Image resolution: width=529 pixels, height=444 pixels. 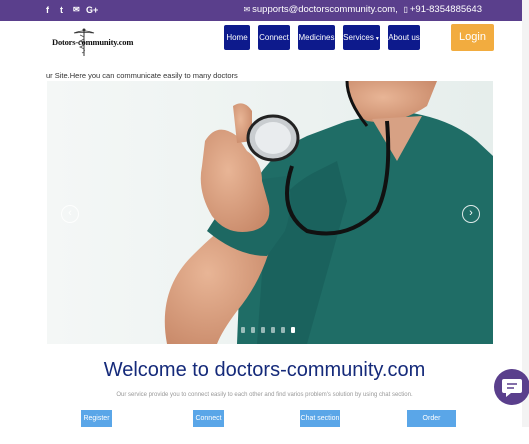 I want to click on nav-services: Services▼, so click(x=361, y=37).